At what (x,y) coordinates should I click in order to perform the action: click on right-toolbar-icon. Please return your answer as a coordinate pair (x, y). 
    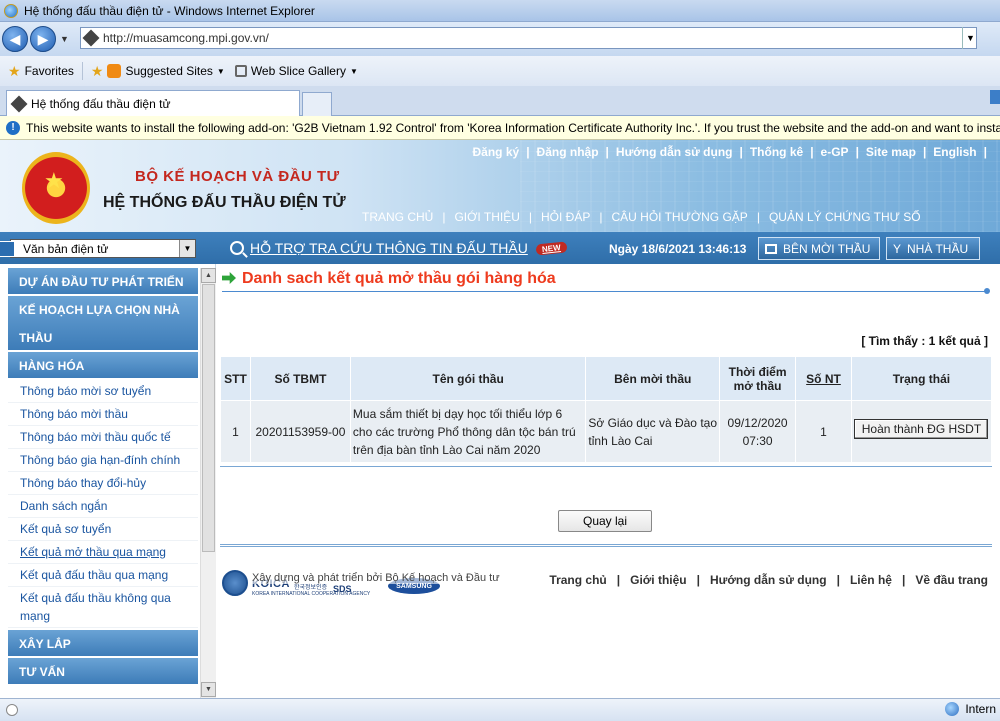
    Looking at the image, I should click on (995, 97).